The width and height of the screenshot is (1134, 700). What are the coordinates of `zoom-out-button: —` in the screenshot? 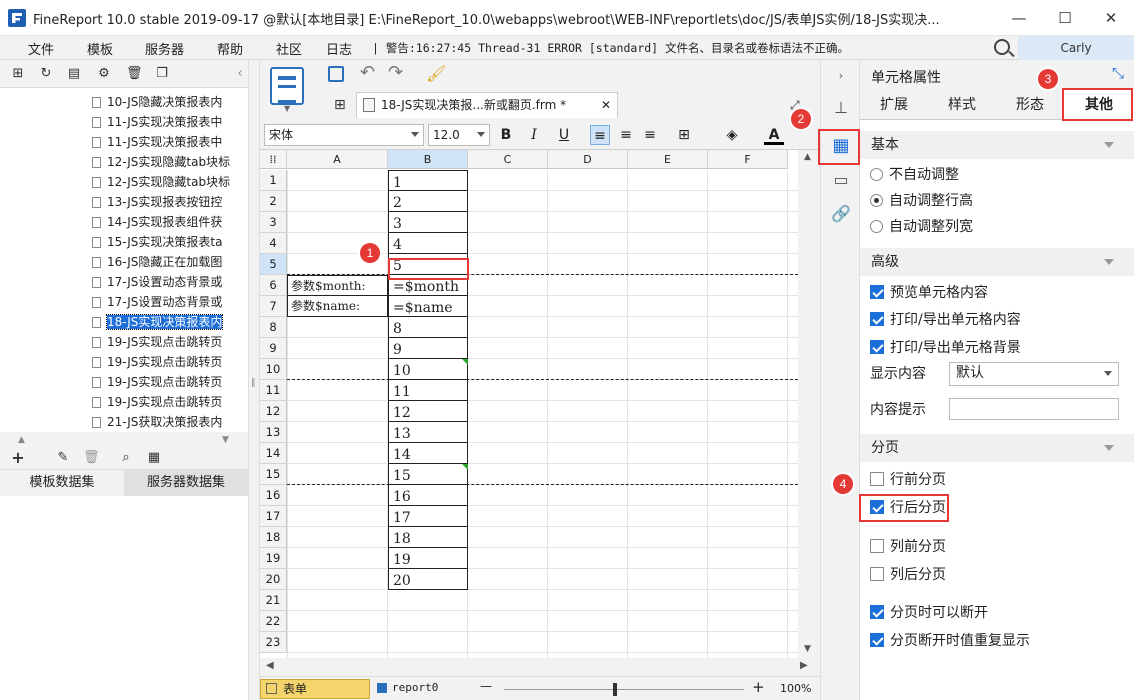 It's located at (486, 686).